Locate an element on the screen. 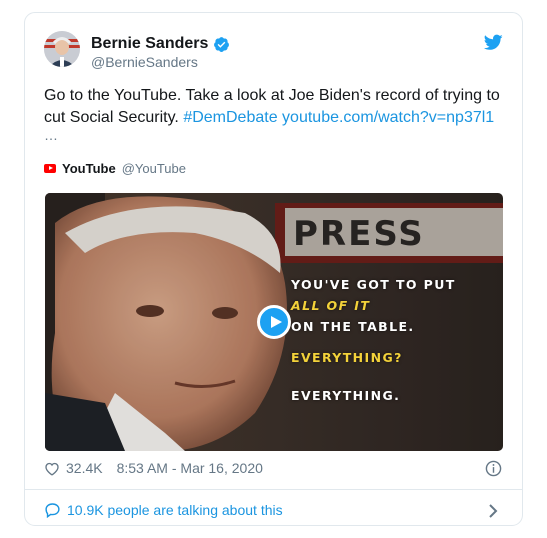 This screenshot has height=538, width=547. tweet-meta: 32.4K 8:53 AM - Mar 16, 2020 is located at coordinates (153, 468).